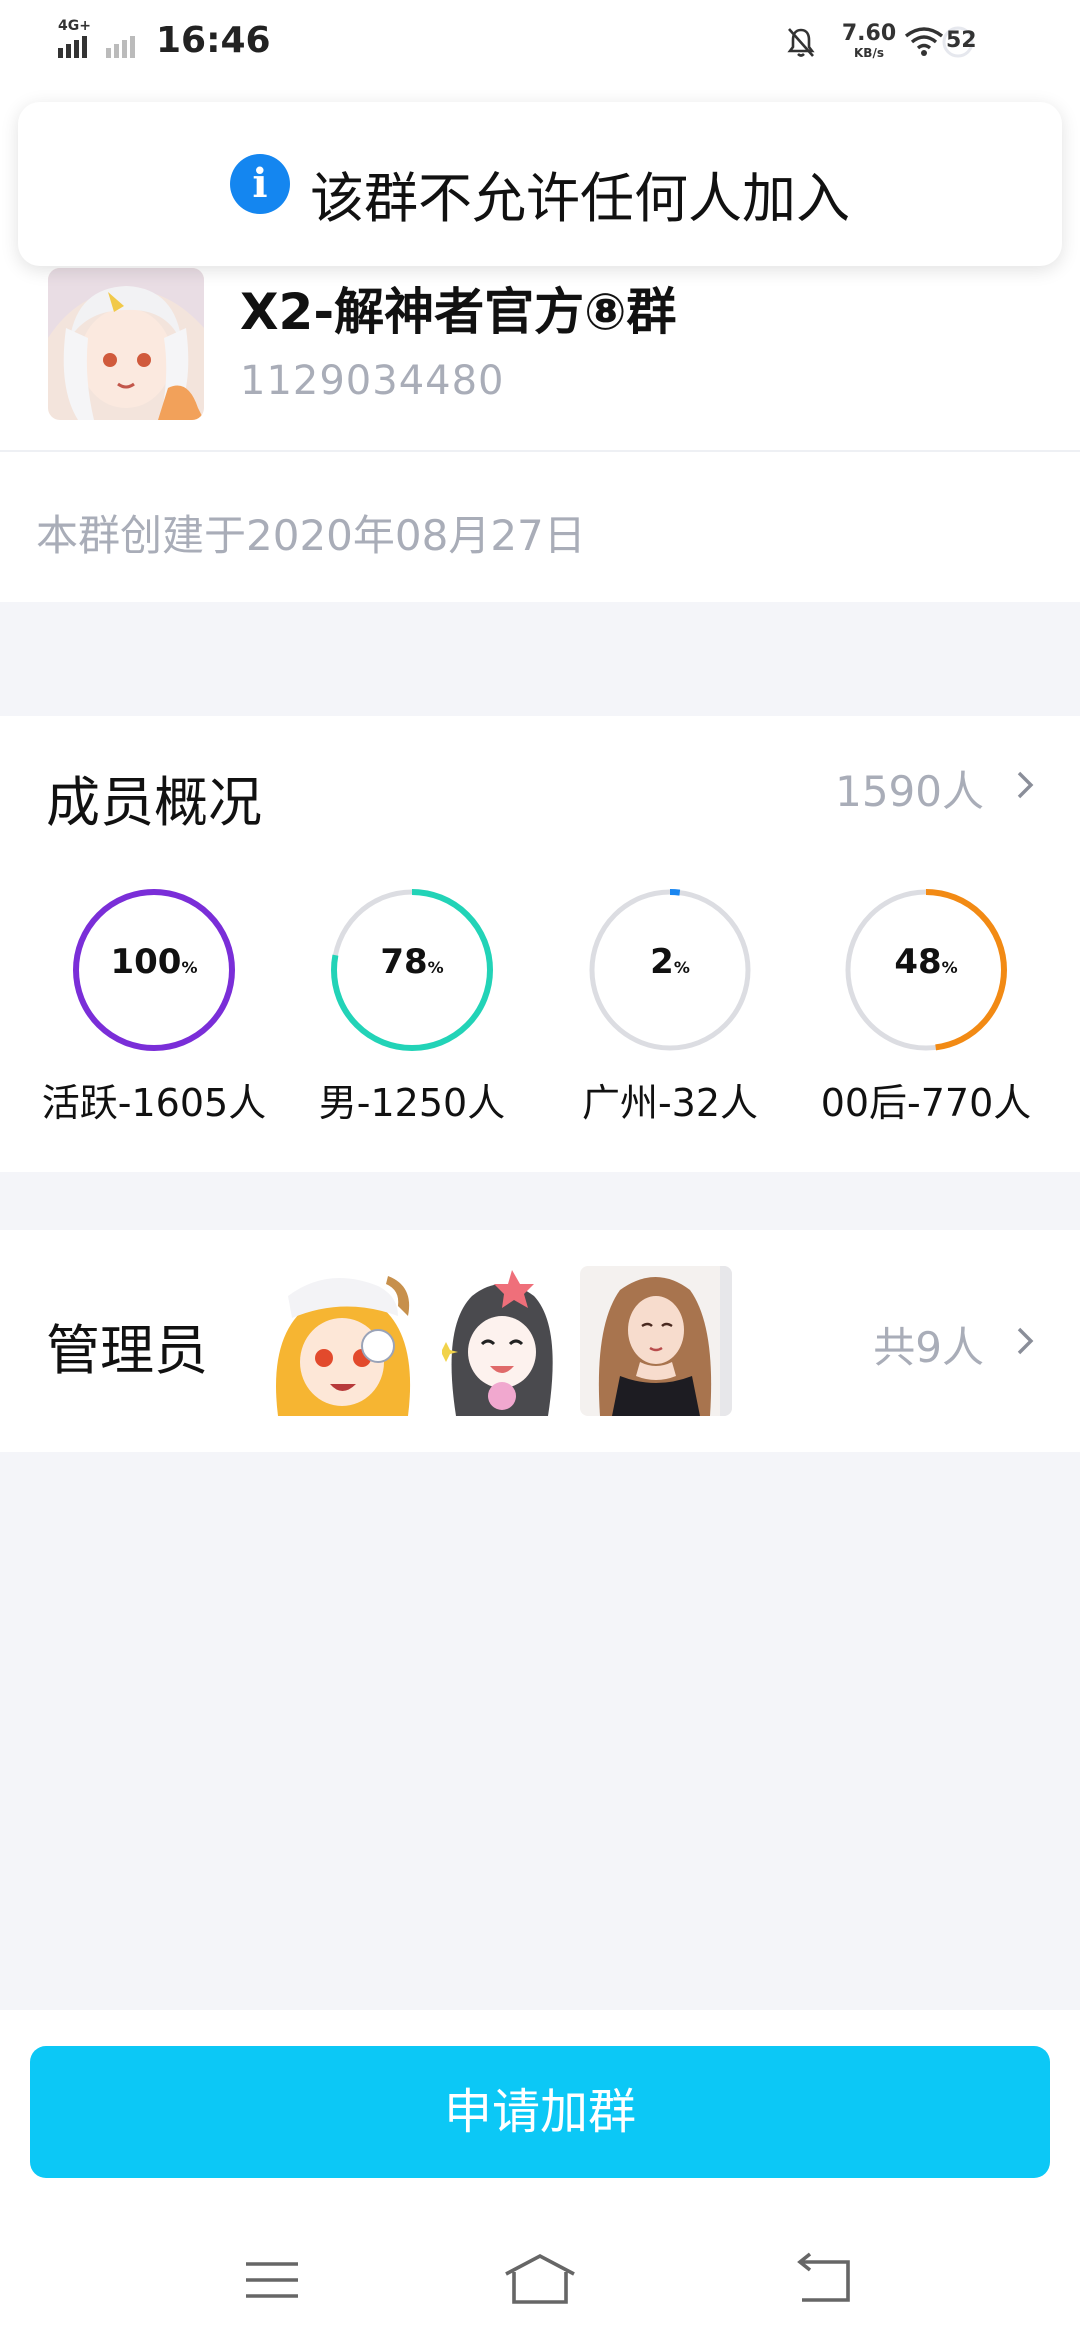 The width and height of the screenshot is (1080, 2340). I want to click on apply-join-button: 申请加群, so click(540, 2112).